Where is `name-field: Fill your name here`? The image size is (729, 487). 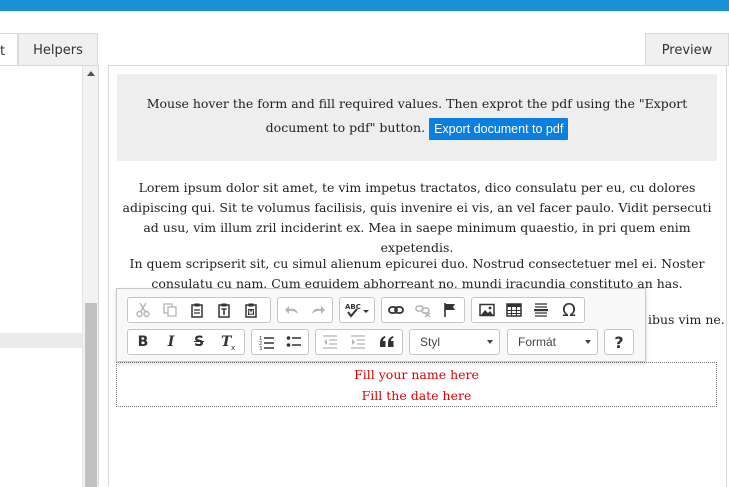 name-field: Fill your name here is located at coordinates (416, 374).